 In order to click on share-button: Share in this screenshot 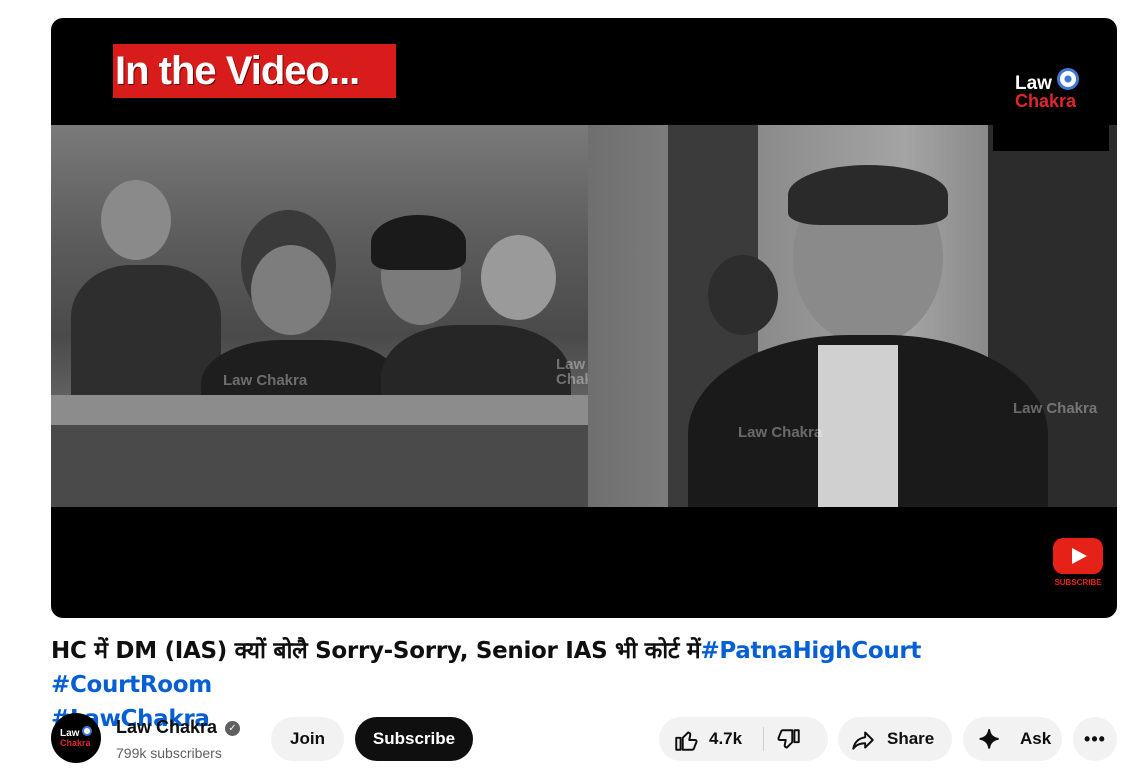, I will do `click(895, 739)`.